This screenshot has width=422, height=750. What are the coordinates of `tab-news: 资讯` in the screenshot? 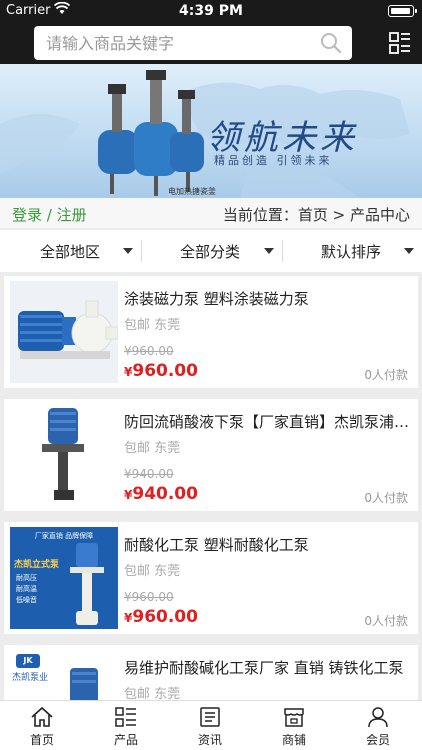 It's located at (210, 725).